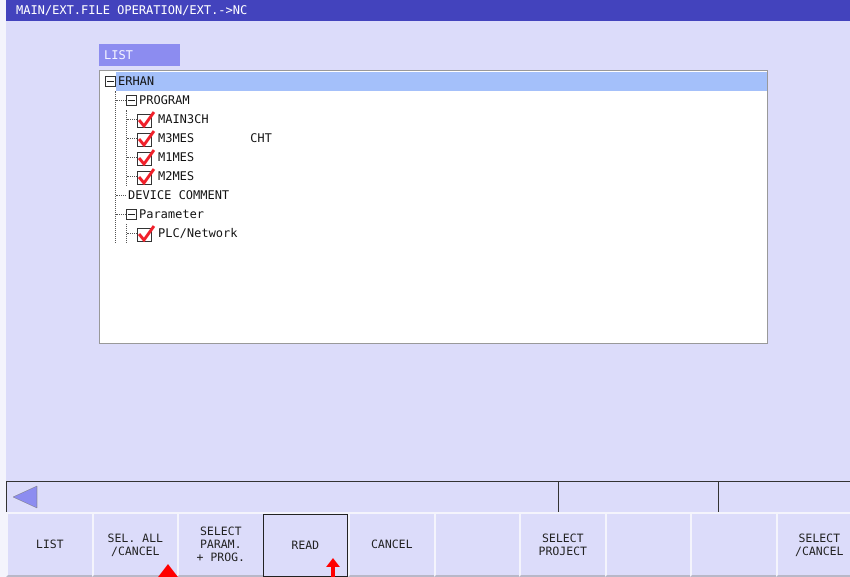 The width and height of the screenshot is (850, 577). What do you see at coordinates (561, 545) in the screenshot?
I see `softkey: SELECT PROJECT` at bounding box center [561, 545].